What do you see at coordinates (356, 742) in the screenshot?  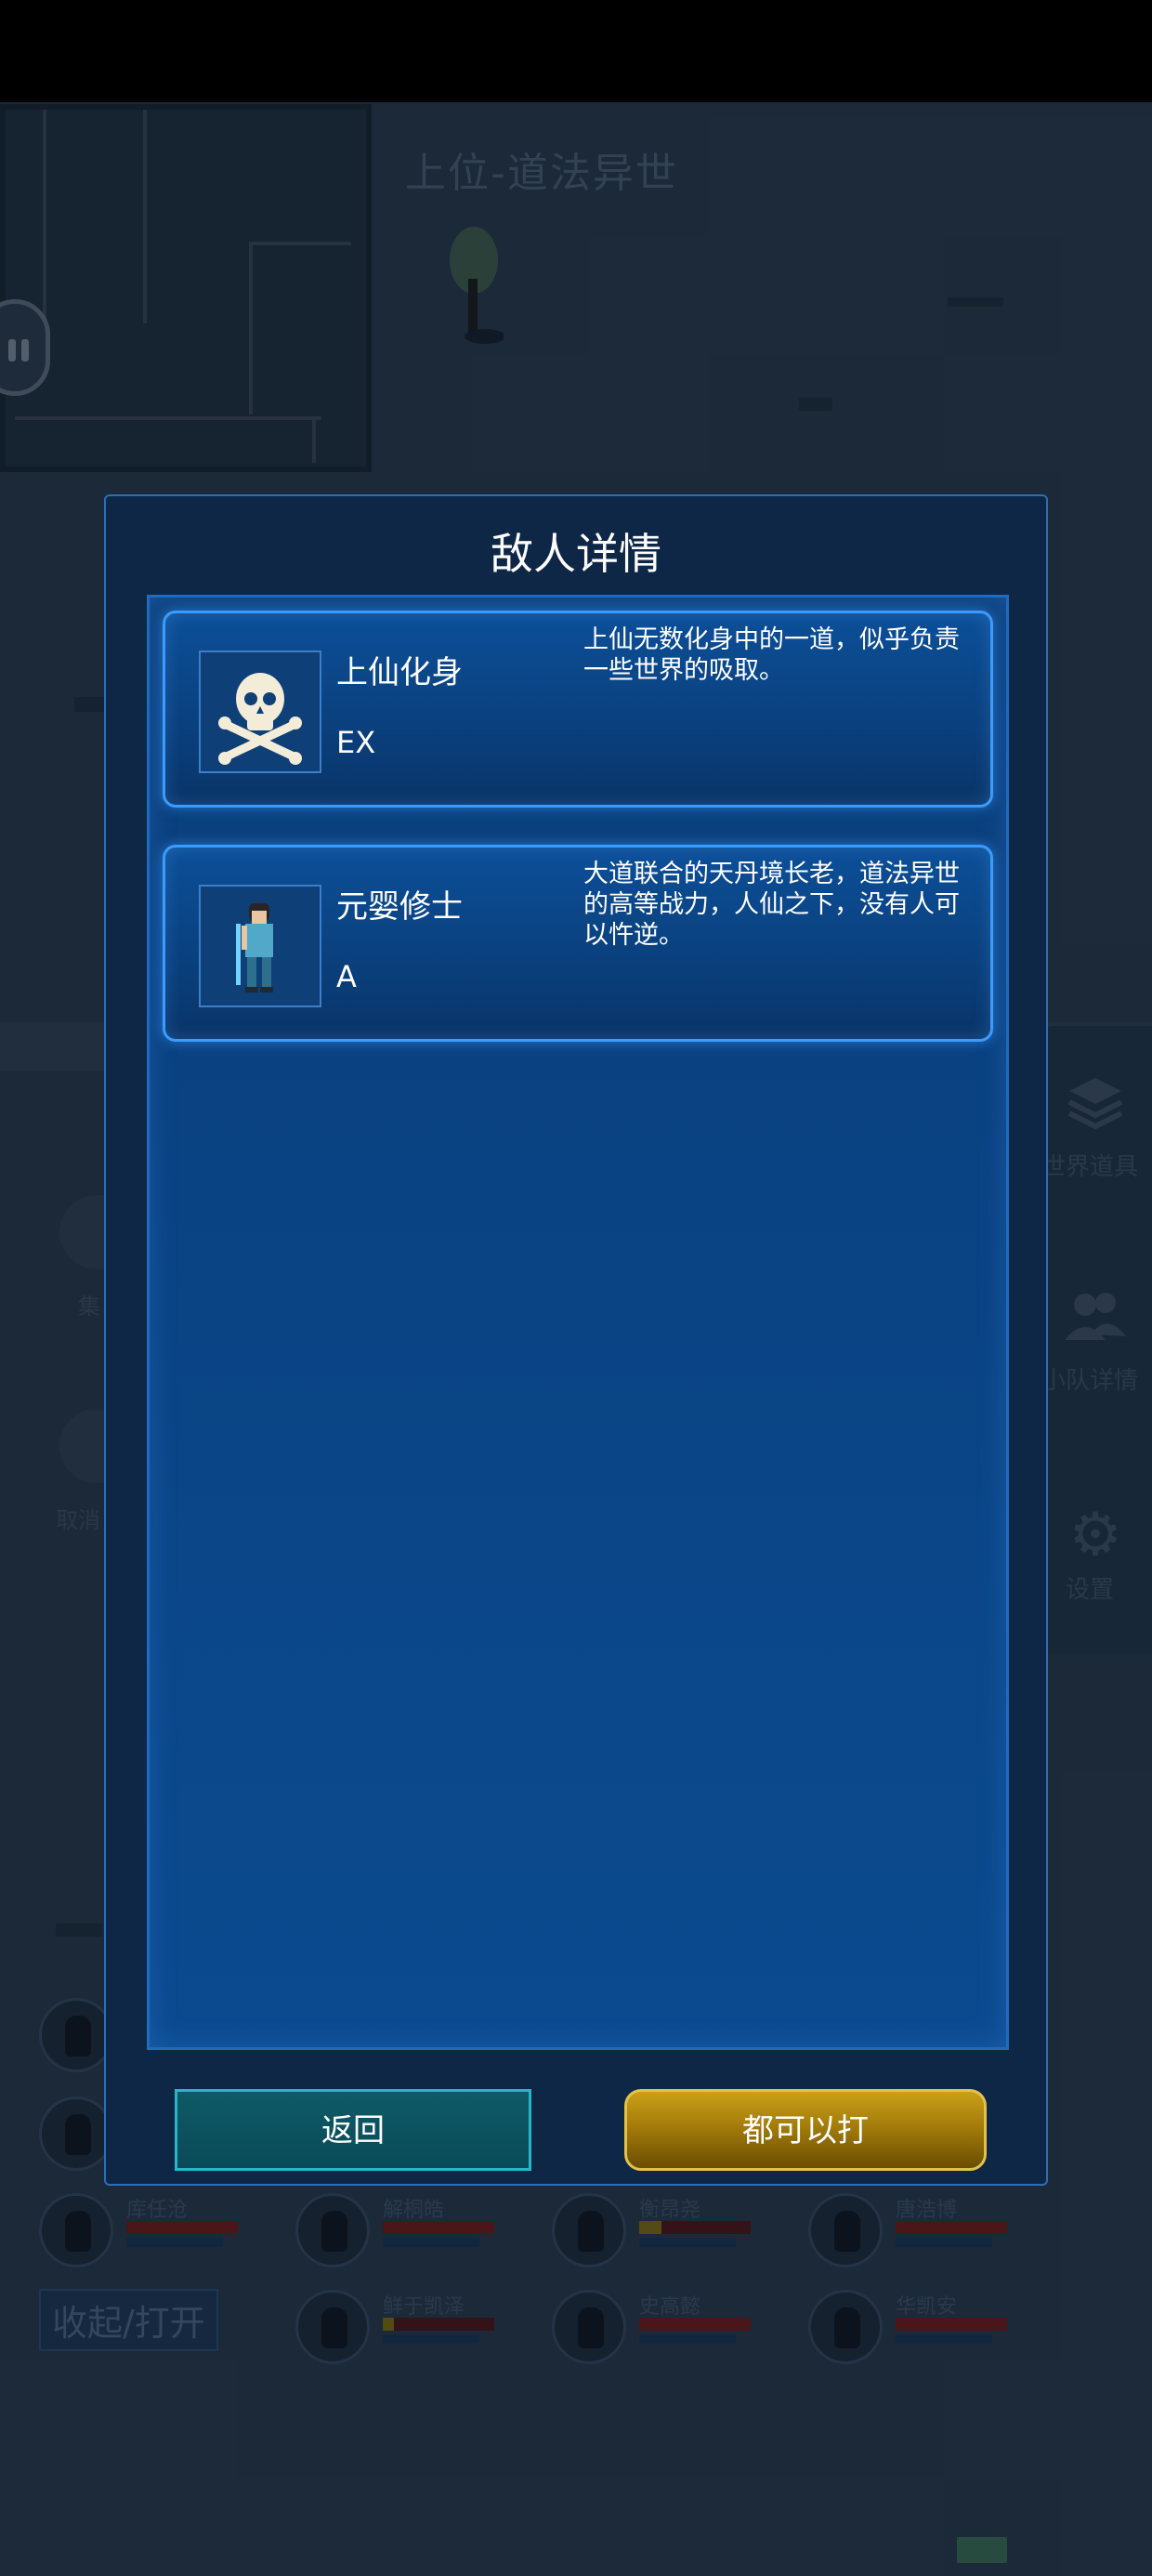 I see `enemy-rank: EX` at bounding box center [356, 742].